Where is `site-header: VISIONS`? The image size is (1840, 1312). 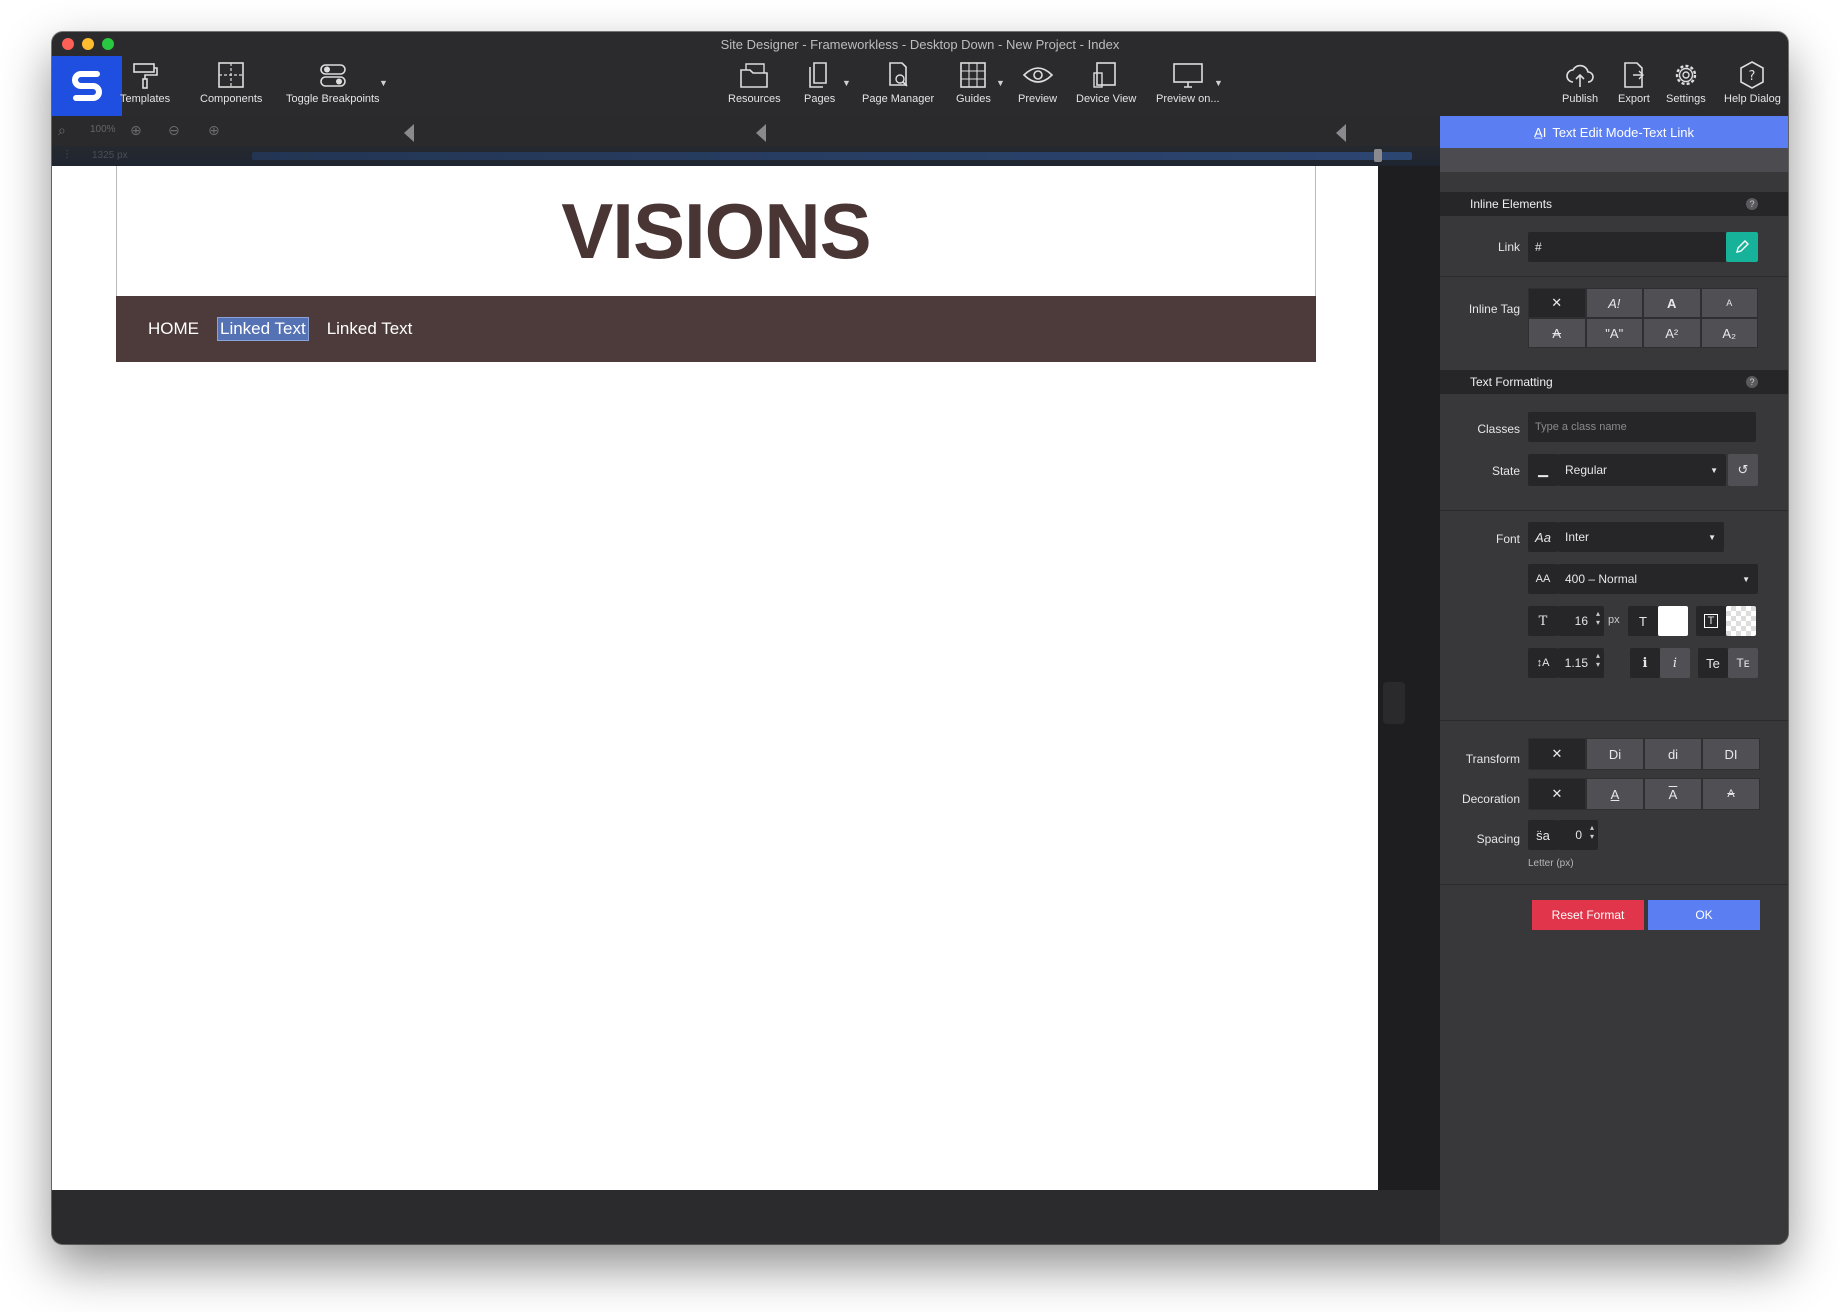
site-header: VISIONS is located at coordinates (716, 231).